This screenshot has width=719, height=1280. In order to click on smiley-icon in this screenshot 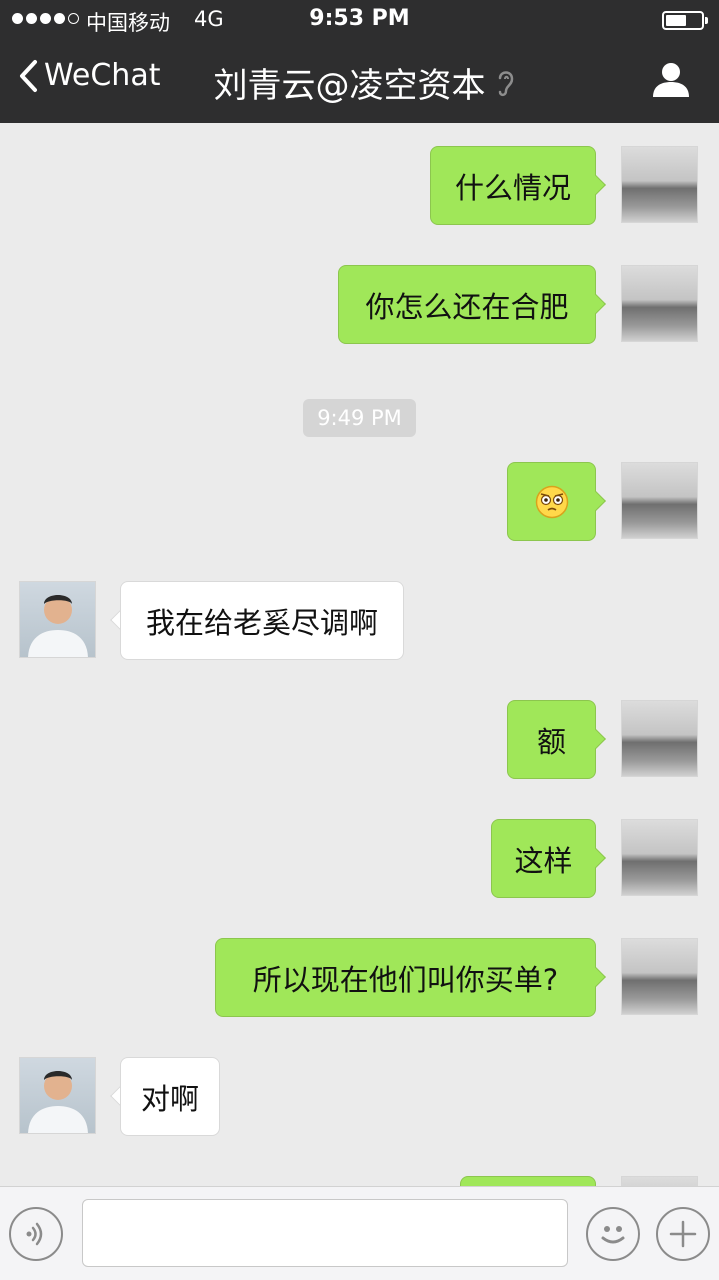, I will do `click(613, 1235)`.